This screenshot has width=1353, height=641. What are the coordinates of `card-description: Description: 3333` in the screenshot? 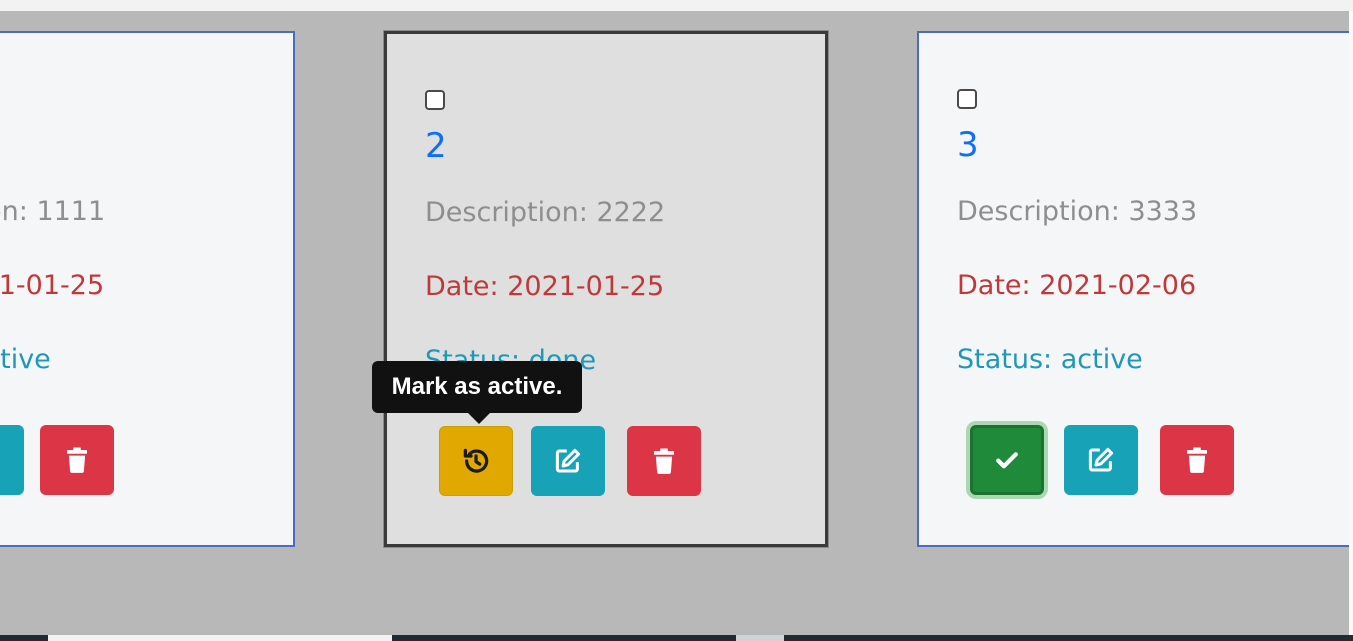 It's located at (1077, 211).